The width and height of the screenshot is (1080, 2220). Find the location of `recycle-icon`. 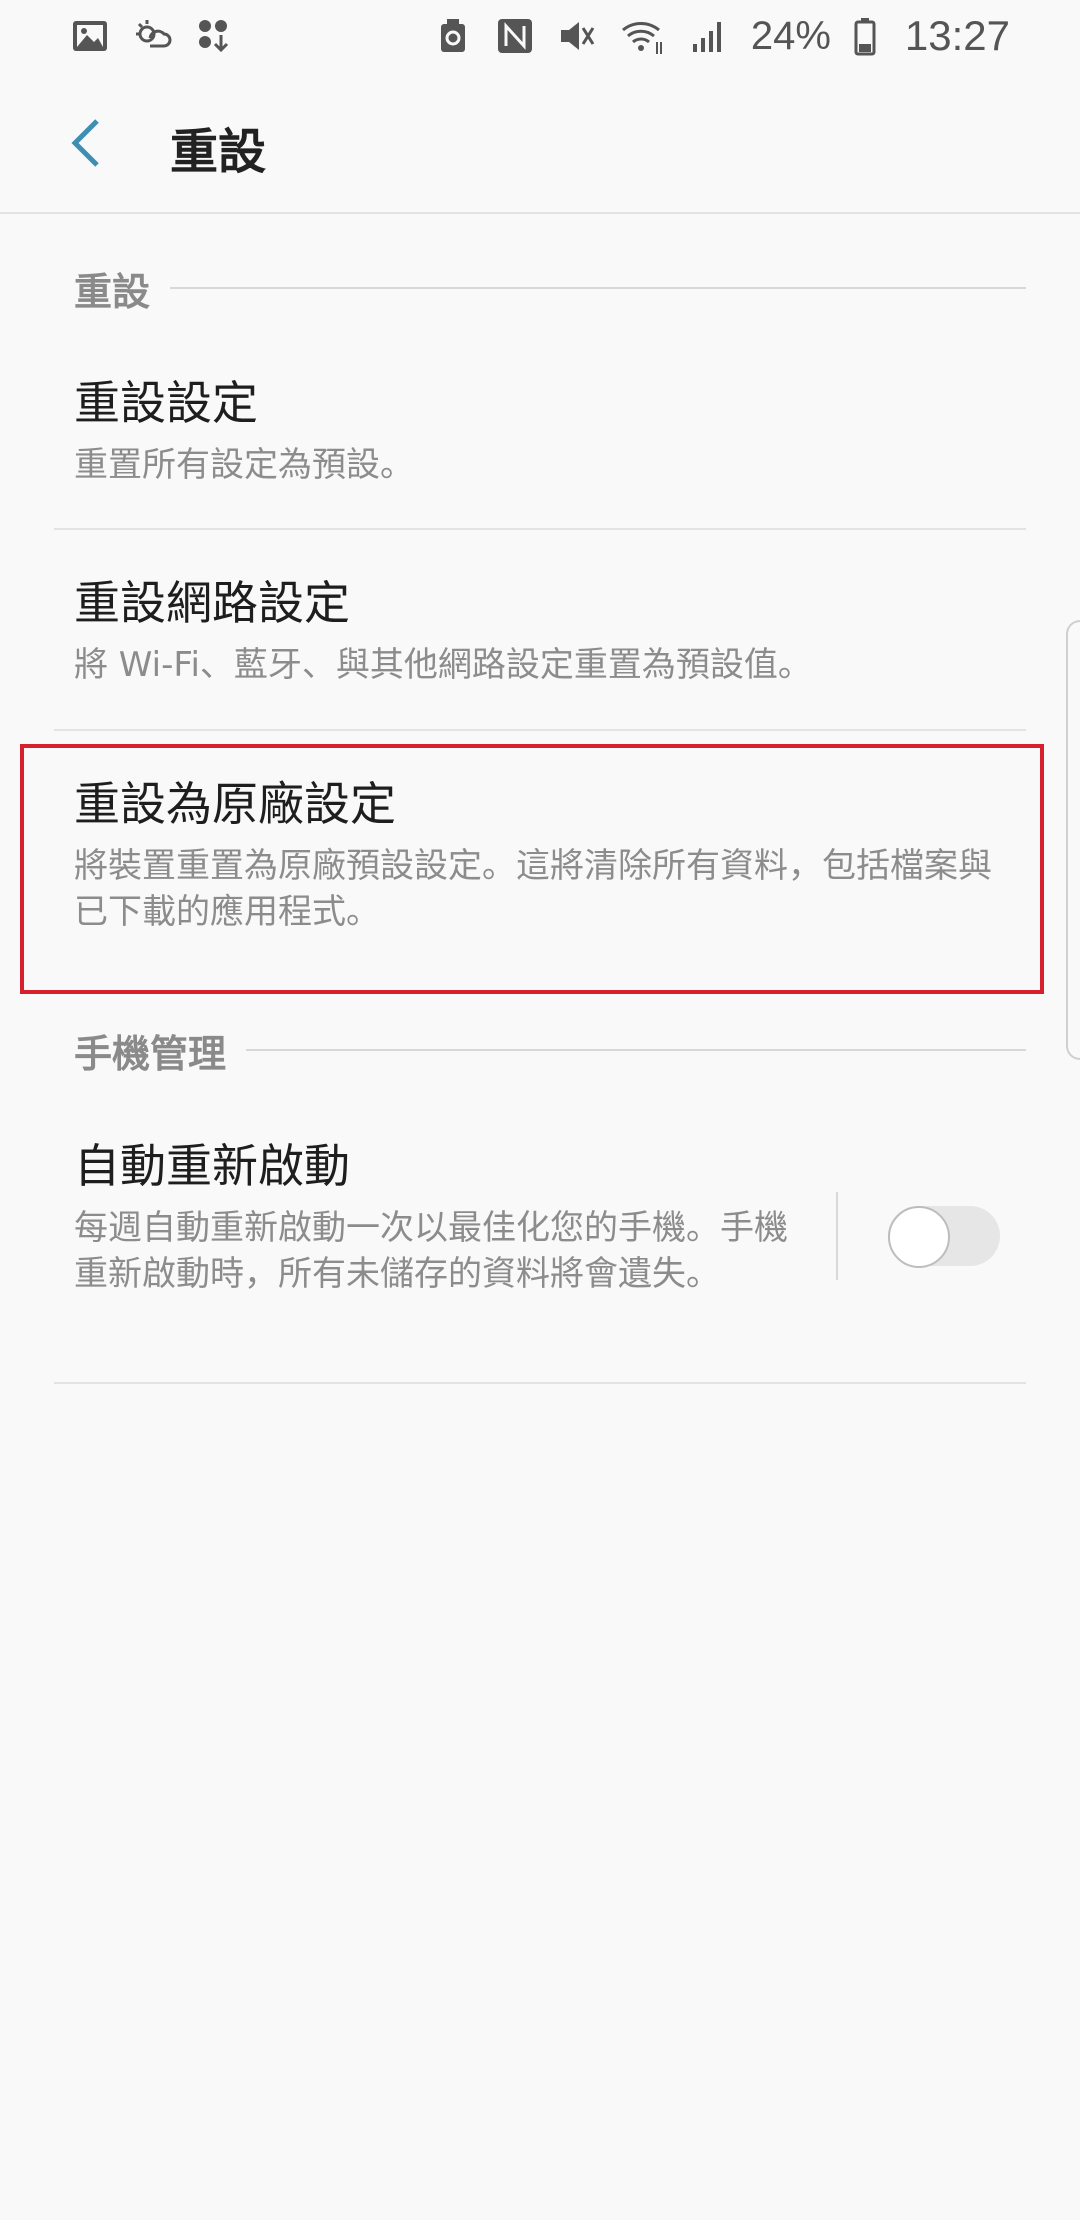

recycle-icon is located at coordinates (453, 36).